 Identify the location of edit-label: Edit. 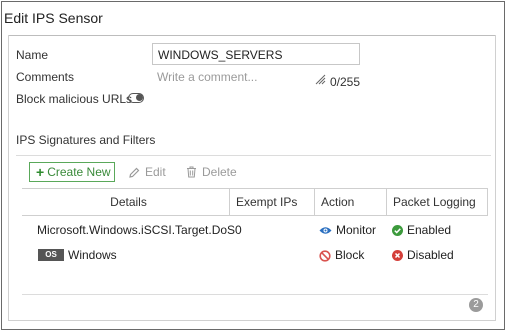
(155, 172).